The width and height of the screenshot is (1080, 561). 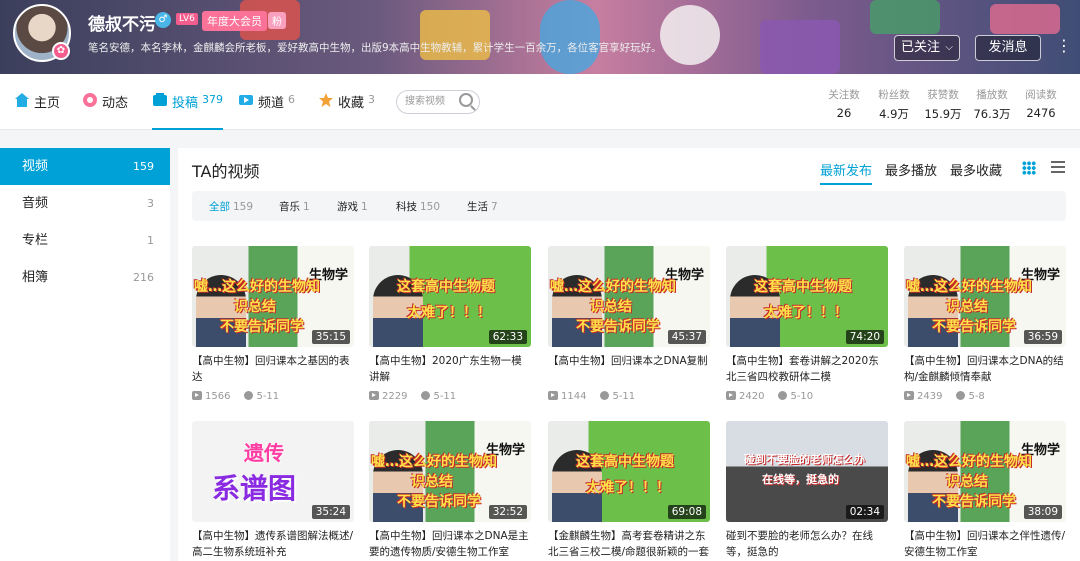 I want to click on thumbnail-caption: 识总结, so click(x=967, y=482).